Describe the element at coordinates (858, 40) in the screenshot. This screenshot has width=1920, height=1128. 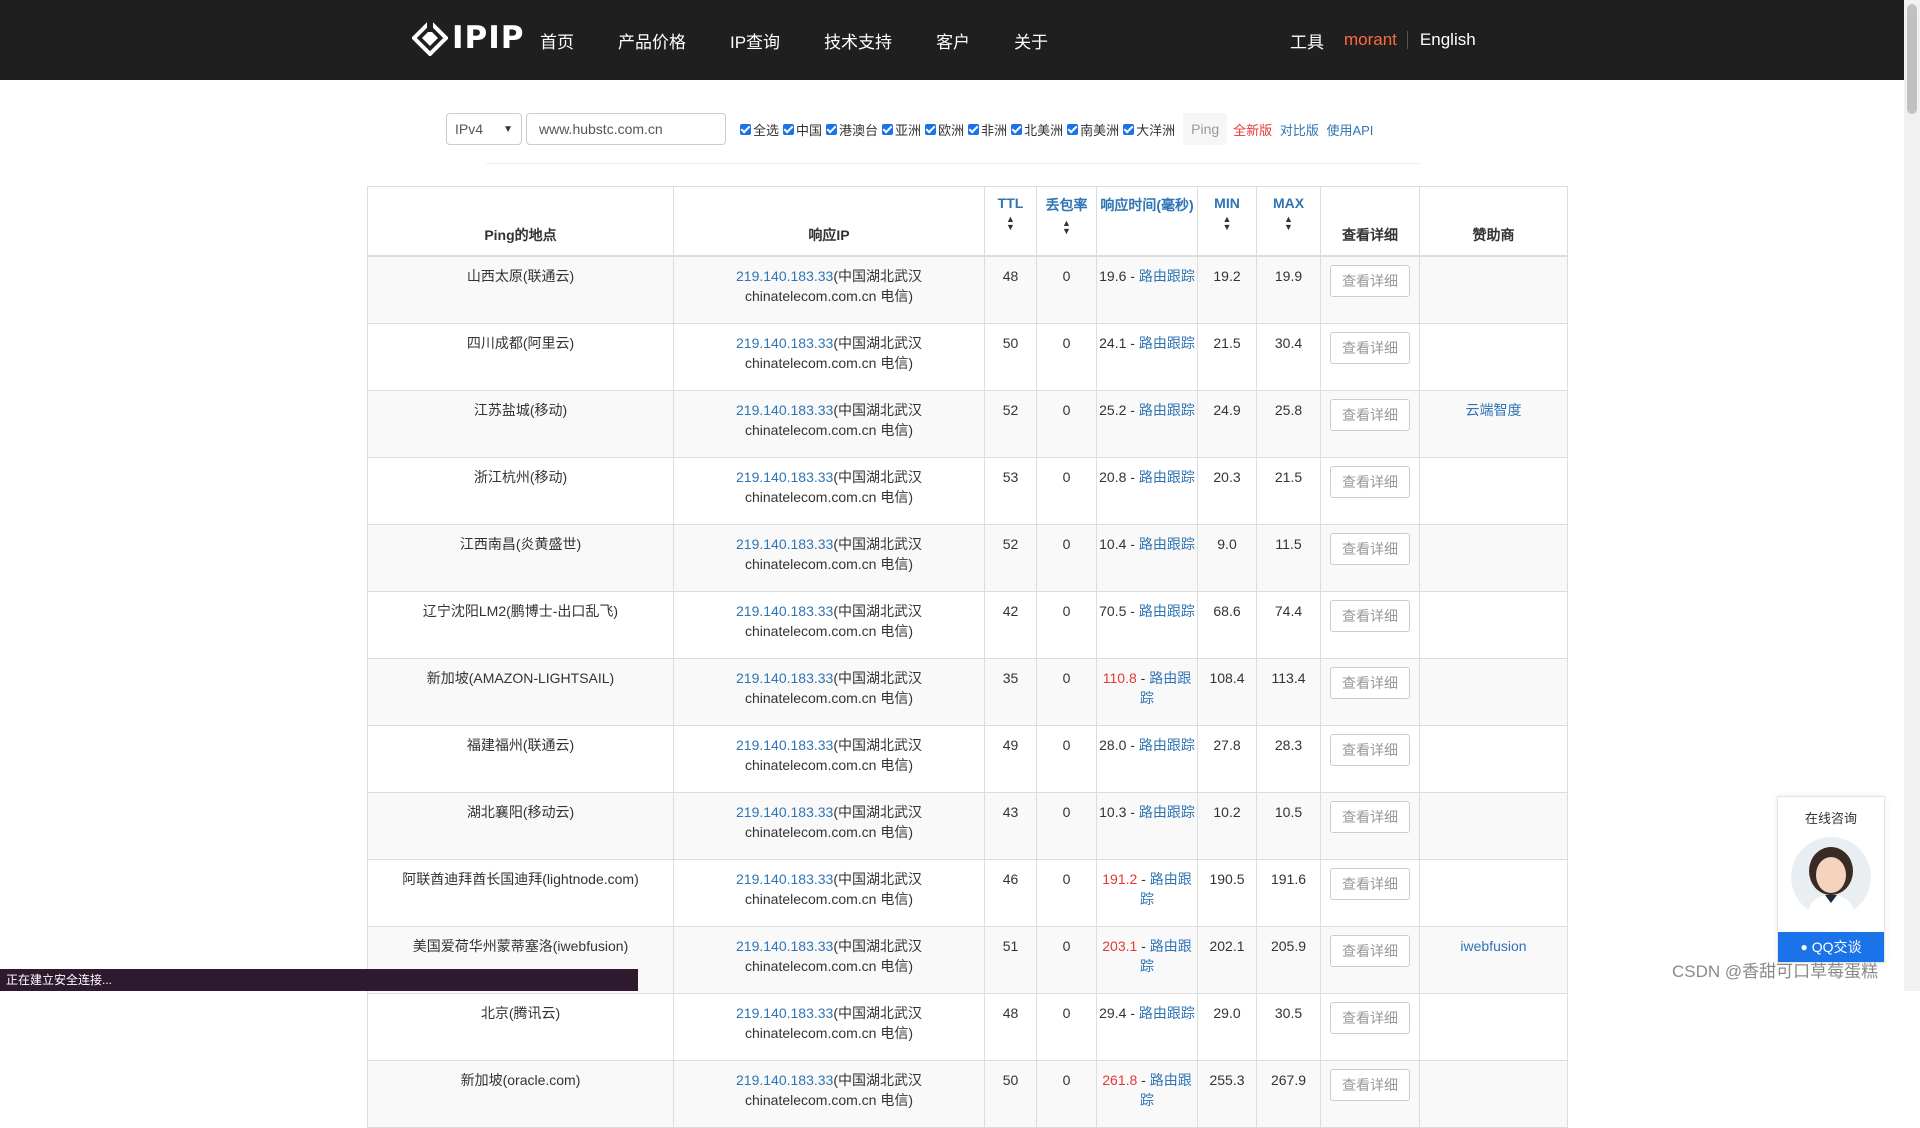
I see `nav-support: 技术支持` at that location.